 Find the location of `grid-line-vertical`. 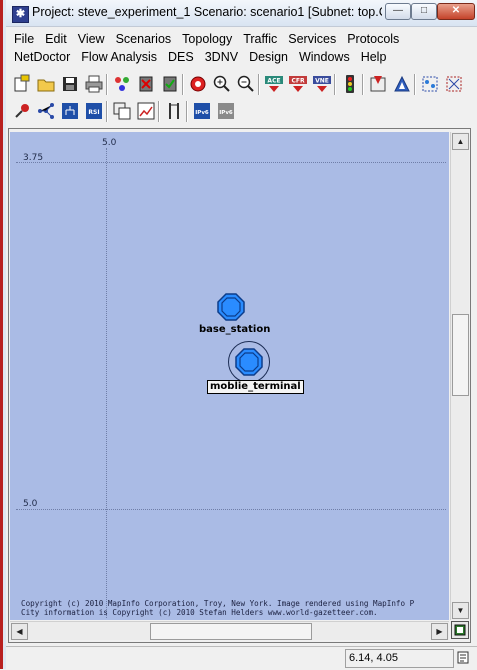

grid-line-vertical is located at coordinates (106, 383).